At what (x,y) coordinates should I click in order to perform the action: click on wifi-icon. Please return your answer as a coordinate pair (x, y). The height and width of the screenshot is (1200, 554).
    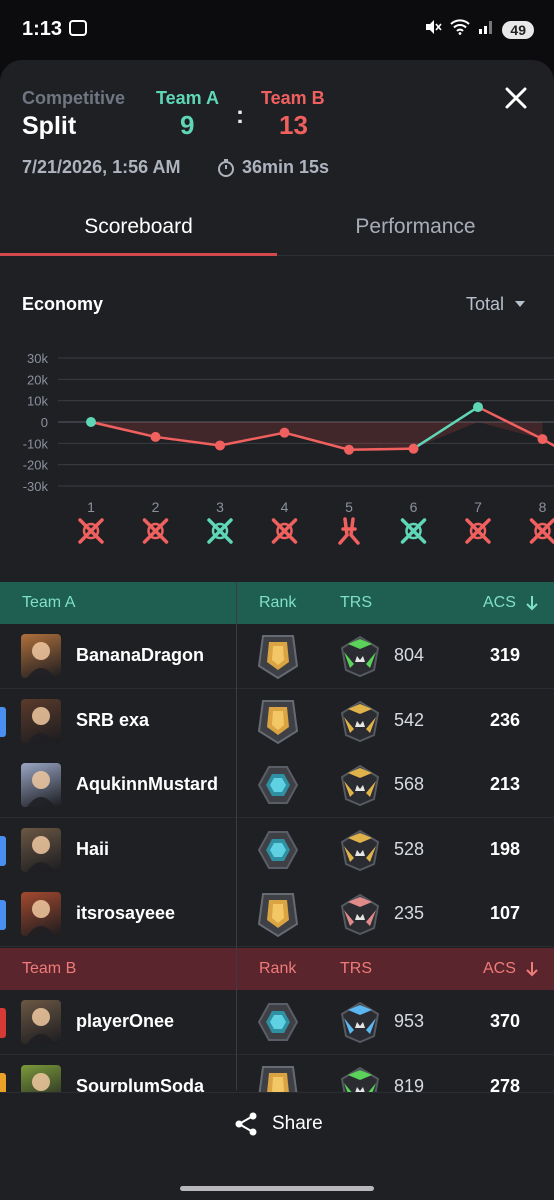
    Looking at the image, I should click on (460, 29).